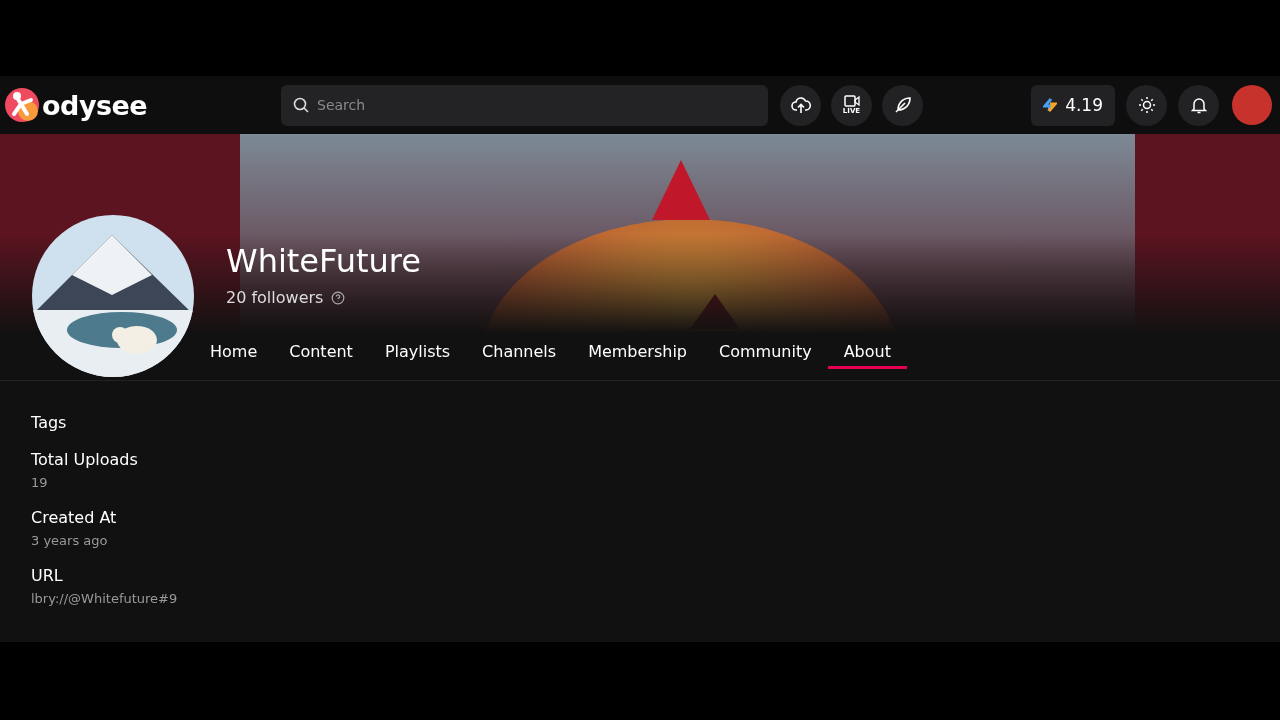  What do you see at coordinates (74, 517) in the screenshot?
I see `field-label: Created At` at bounding box center [74, 517].